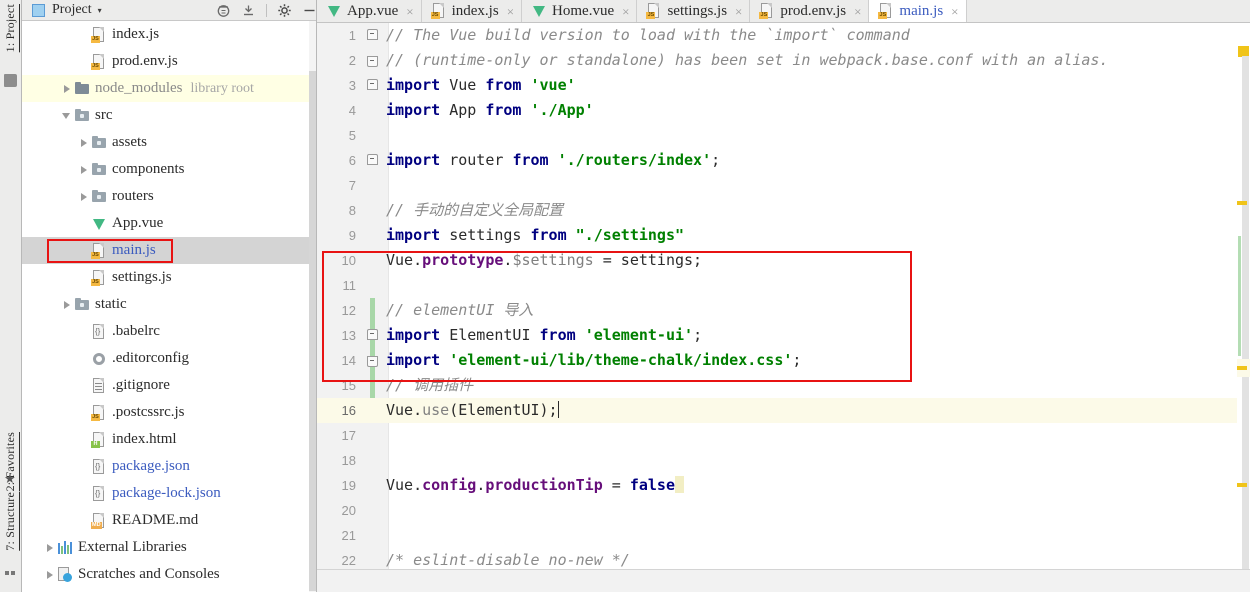 The height and width of the screenshot is (592, 1250). What do you see at coordinates (783, 460) in the screenshot?
I see `code-line: 18` at bounding box center [783, 460].